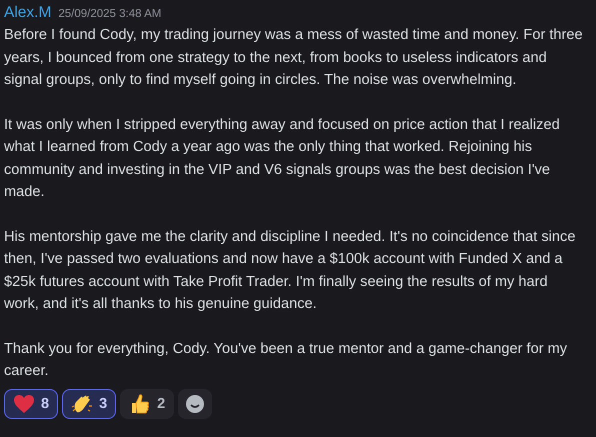 The image size is (596, 437). I want to click on reaction-button: 3, so click(89, 403).